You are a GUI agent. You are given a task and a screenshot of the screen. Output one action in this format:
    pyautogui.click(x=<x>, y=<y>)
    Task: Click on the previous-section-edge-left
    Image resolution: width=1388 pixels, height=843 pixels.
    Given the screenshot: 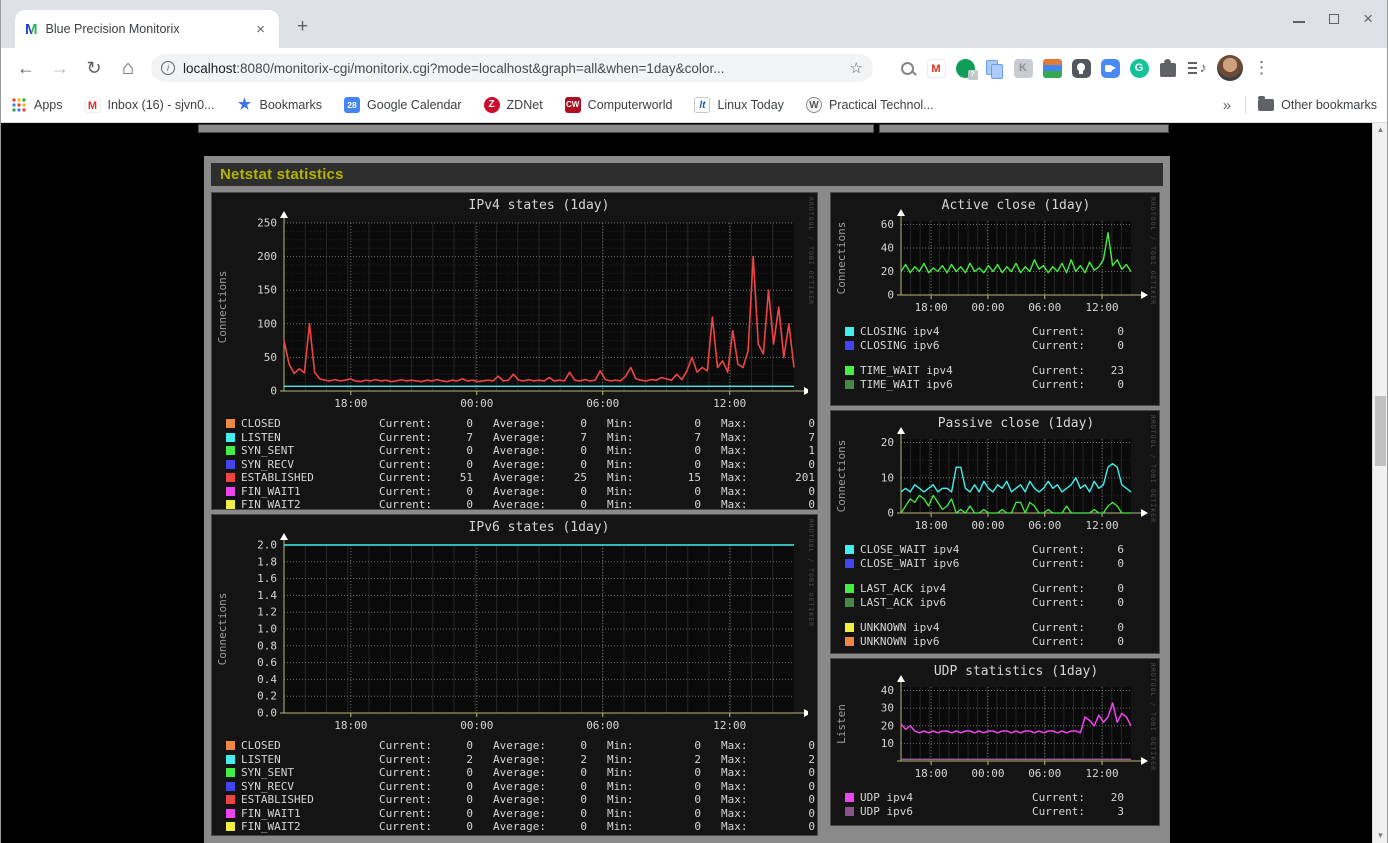 What is the action you would take?
    pyautogui.click(x=536, y=128)
    